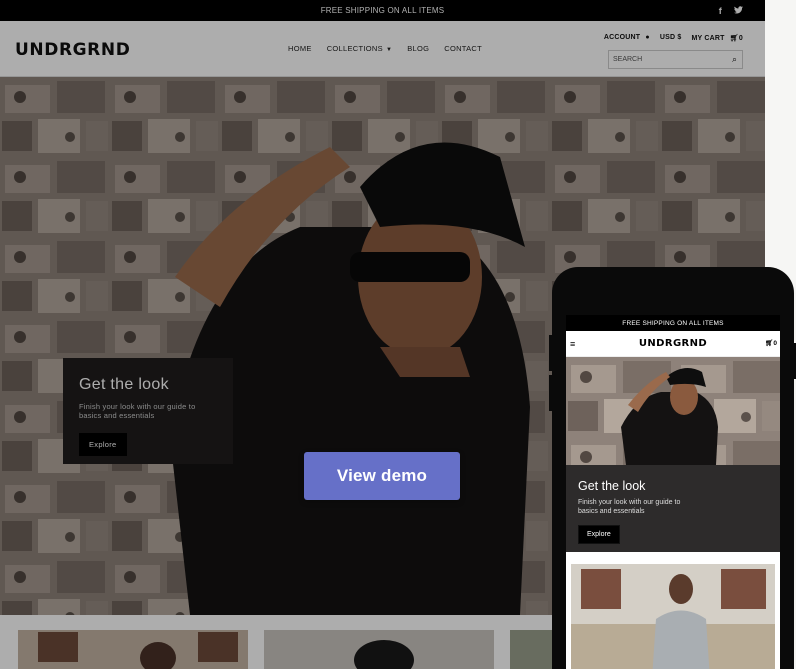  I want to click on mobile-hero-image, so click(673, 411).